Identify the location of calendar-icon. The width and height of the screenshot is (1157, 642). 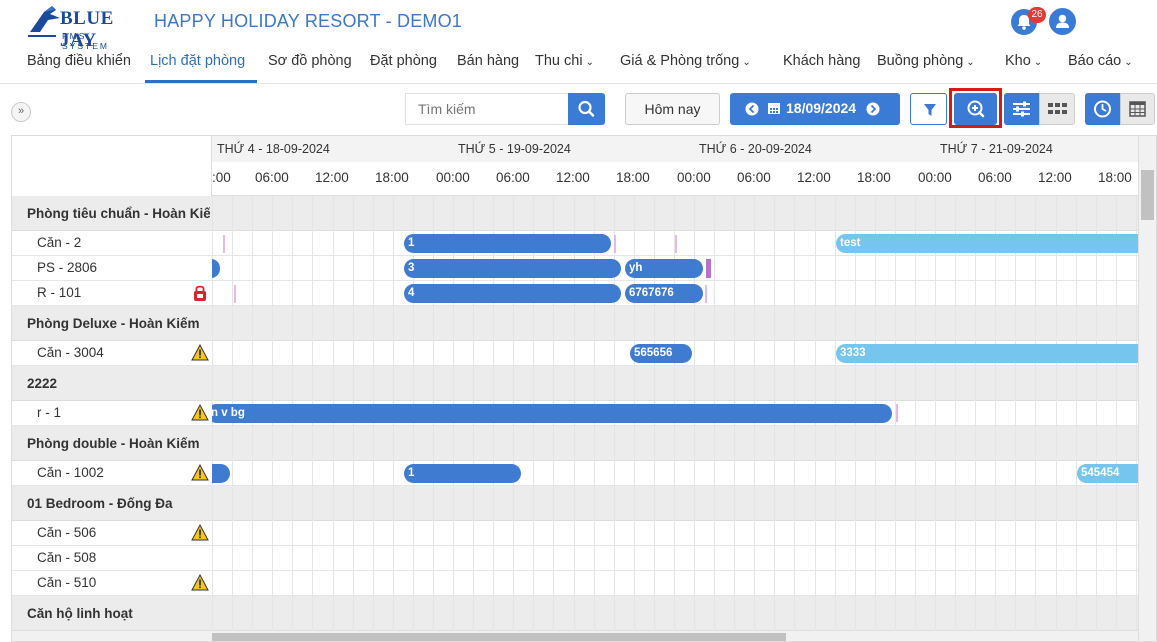
(774, 108).